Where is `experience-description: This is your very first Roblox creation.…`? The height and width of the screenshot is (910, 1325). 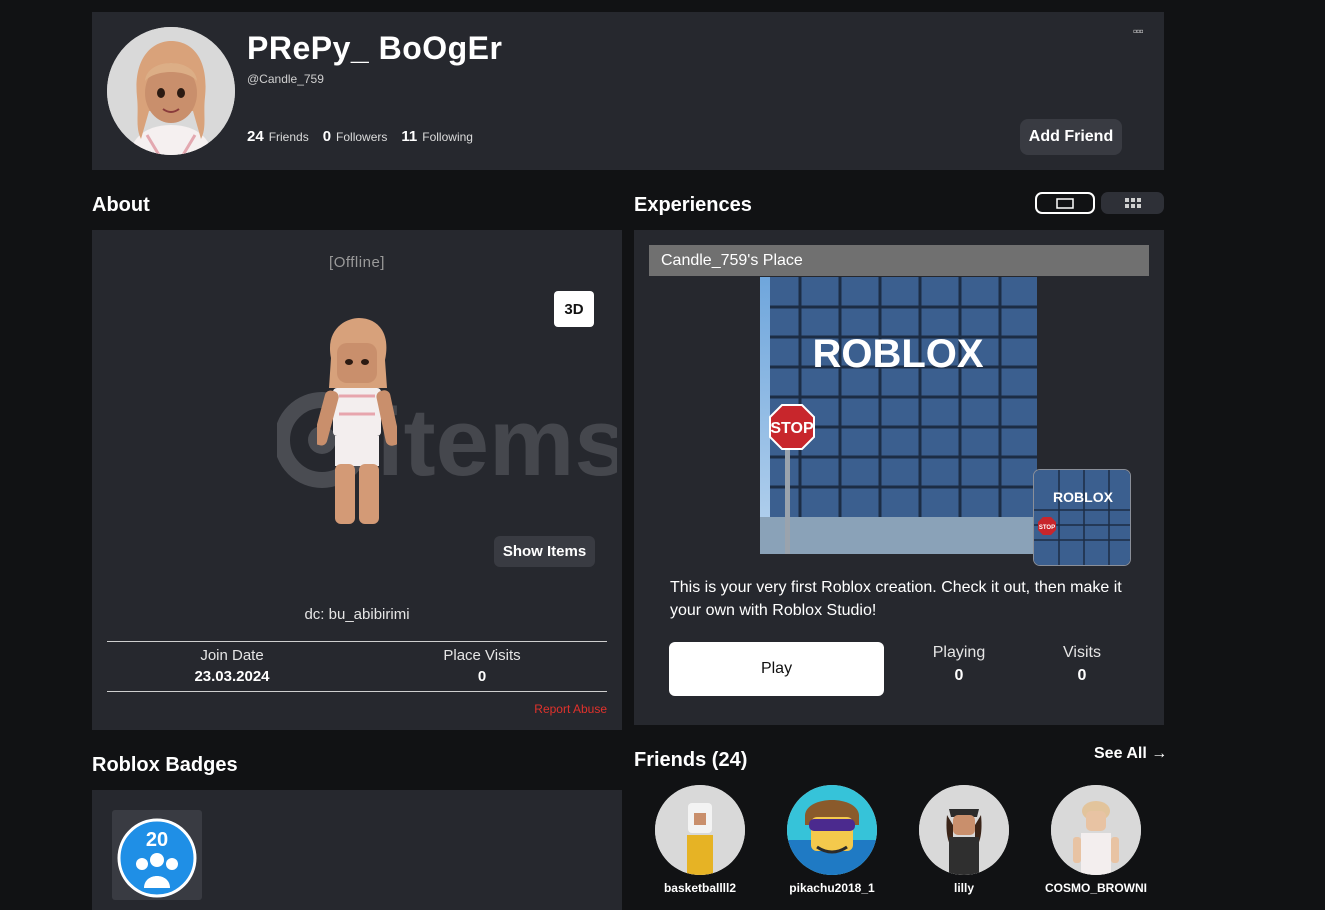
experience-description: This is your very first Roblox creation.… is located at coordinates (896, 599).